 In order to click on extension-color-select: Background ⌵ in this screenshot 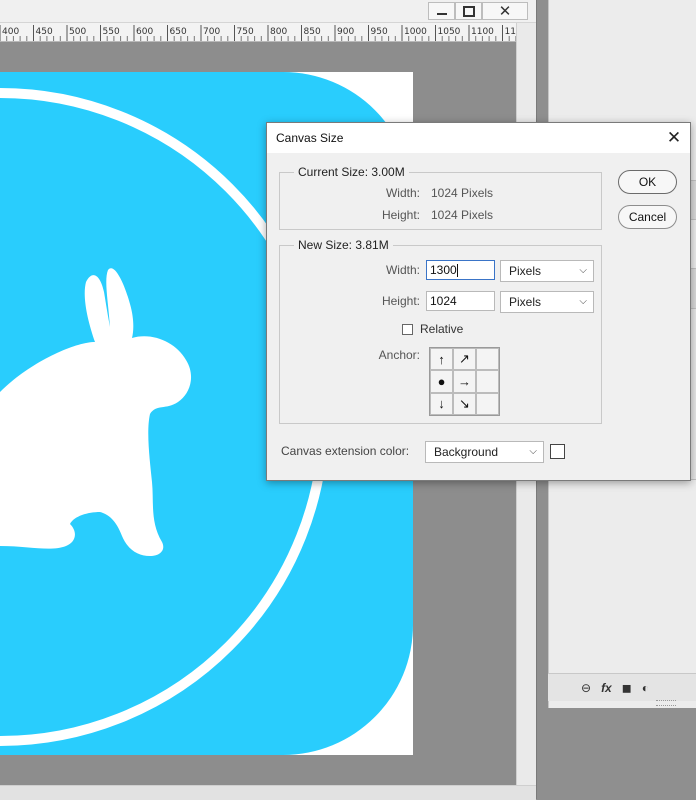, I will do `click(484, 452)`.